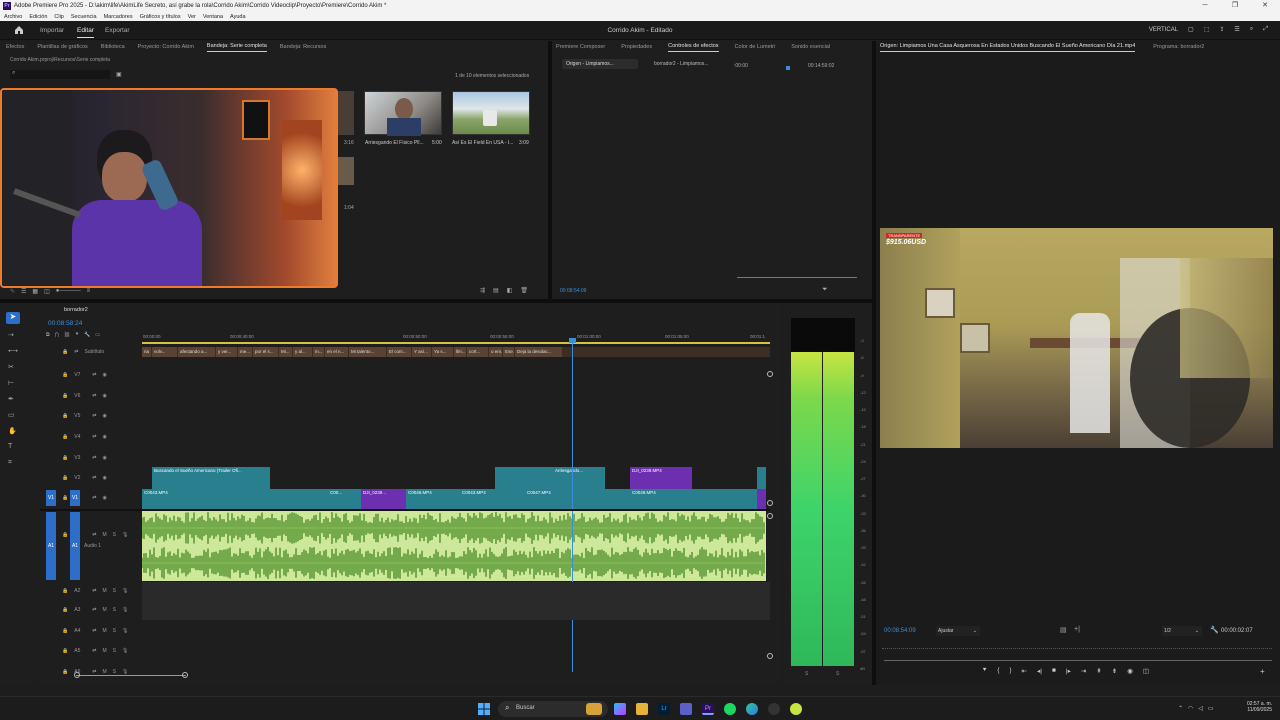  What do you see at coordinates (686, 709) in the screenshot?
I see `teams-icon` at bounding box center [686, 709].